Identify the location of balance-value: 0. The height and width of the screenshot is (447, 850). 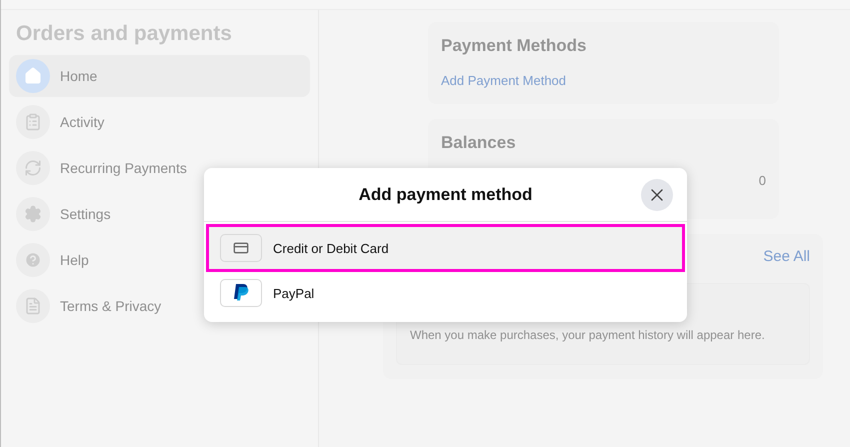
(762, 180).